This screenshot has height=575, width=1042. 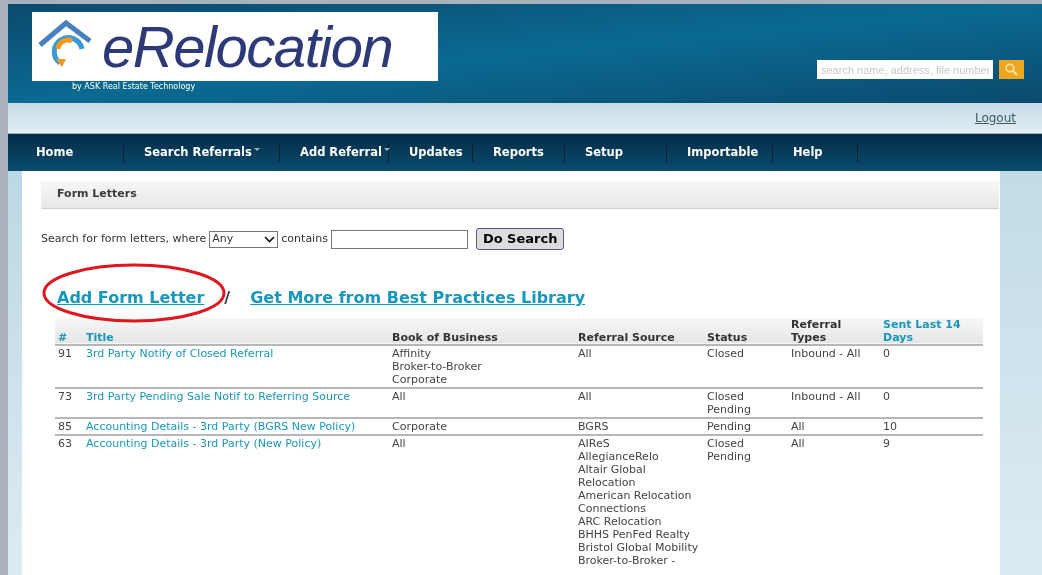 I want to click on chevron-down-icon, so click(x=270, y=239).